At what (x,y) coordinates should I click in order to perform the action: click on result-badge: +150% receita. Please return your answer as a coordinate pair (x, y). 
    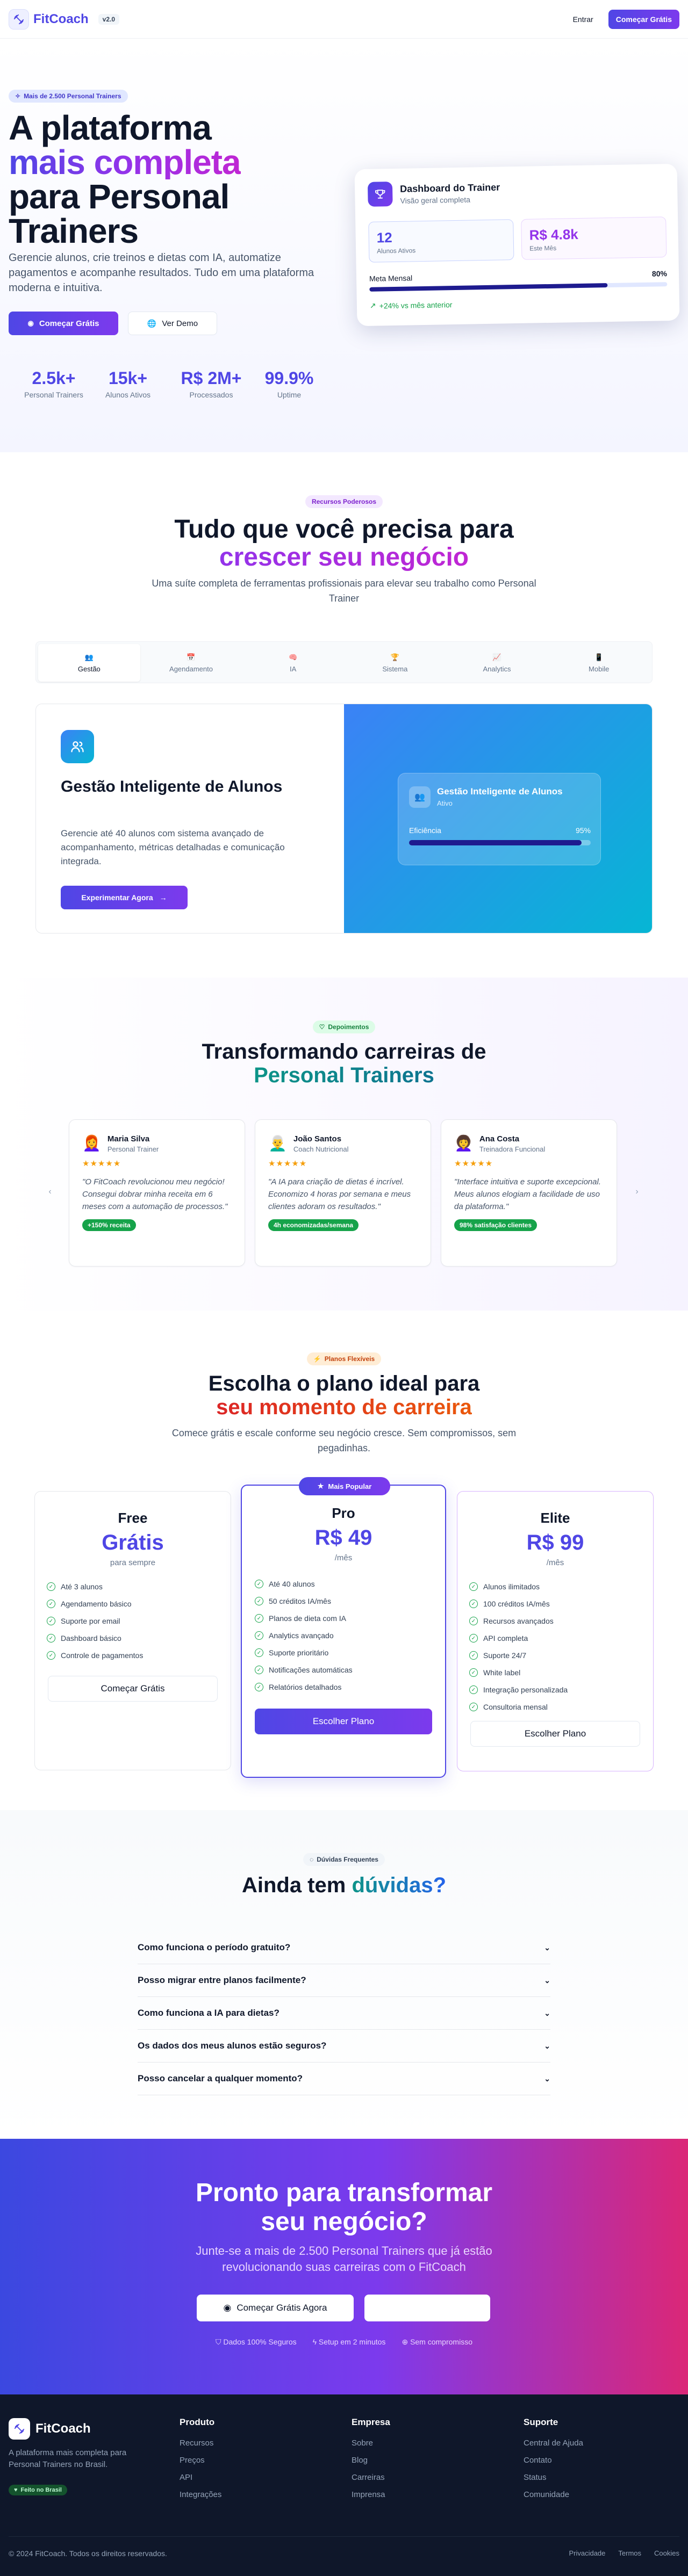
    Looking at the image, I should click on (109, 1225).